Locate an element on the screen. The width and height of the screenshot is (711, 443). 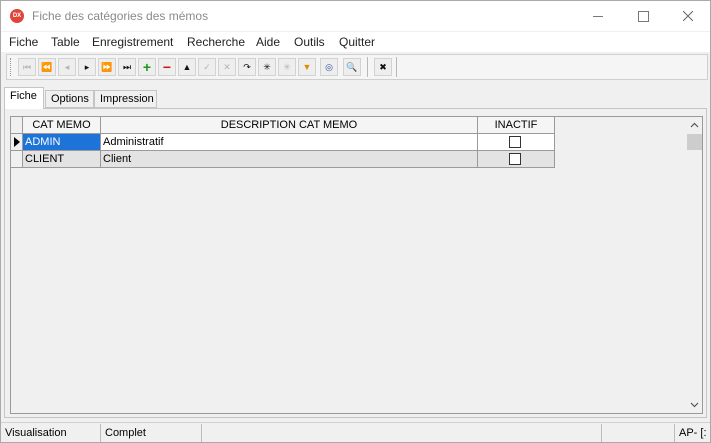
add-button: + is located at coordinates (147, 67).